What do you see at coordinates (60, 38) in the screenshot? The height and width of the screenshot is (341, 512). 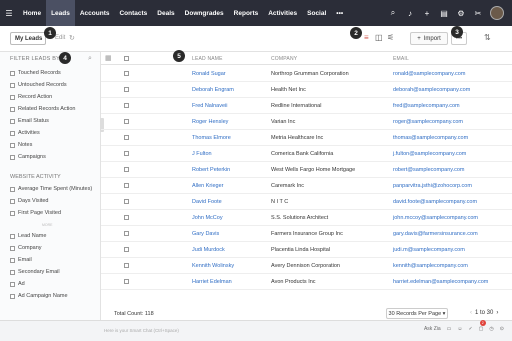 I see `edit-view-link: Edit` at bounding box center [60, 38].